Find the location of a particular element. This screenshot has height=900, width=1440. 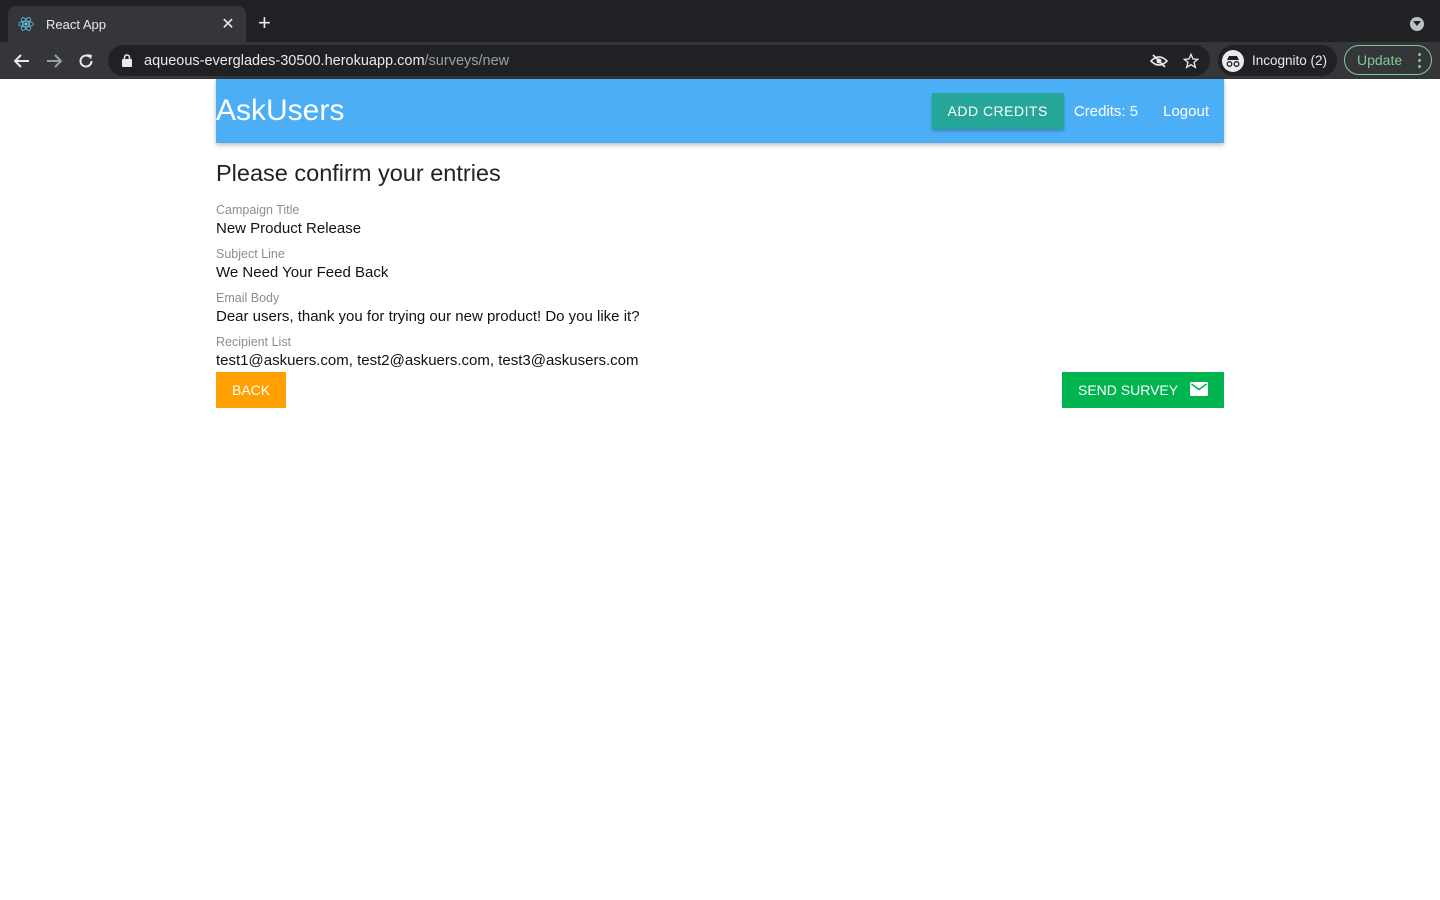

lock-icon is located at coordinates (128, 61).